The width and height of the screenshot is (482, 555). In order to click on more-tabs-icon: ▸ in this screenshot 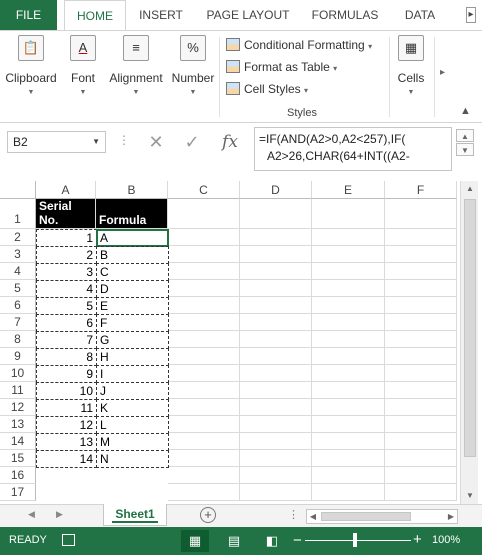, I will do `click(471, 15)`.